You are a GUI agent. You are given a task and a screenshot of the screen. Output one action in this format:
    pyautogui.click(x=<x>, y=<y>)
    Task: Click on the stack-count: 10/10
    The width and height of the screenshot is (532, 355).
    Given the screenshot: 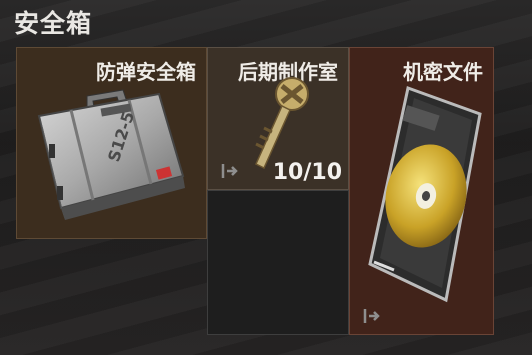 What is the action you would take?
    pyautogui.click(x=307, y=172)
    